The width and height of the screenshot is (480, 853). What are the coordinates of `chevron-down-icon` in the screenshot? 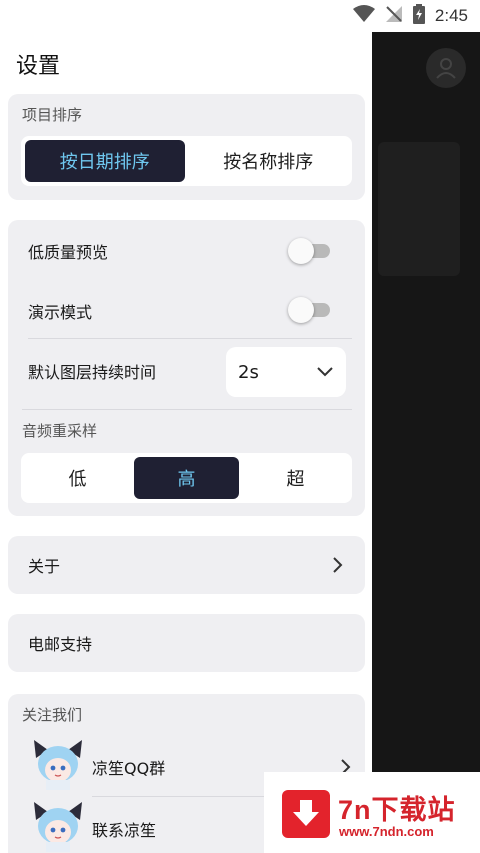 It's located at (325, 372).